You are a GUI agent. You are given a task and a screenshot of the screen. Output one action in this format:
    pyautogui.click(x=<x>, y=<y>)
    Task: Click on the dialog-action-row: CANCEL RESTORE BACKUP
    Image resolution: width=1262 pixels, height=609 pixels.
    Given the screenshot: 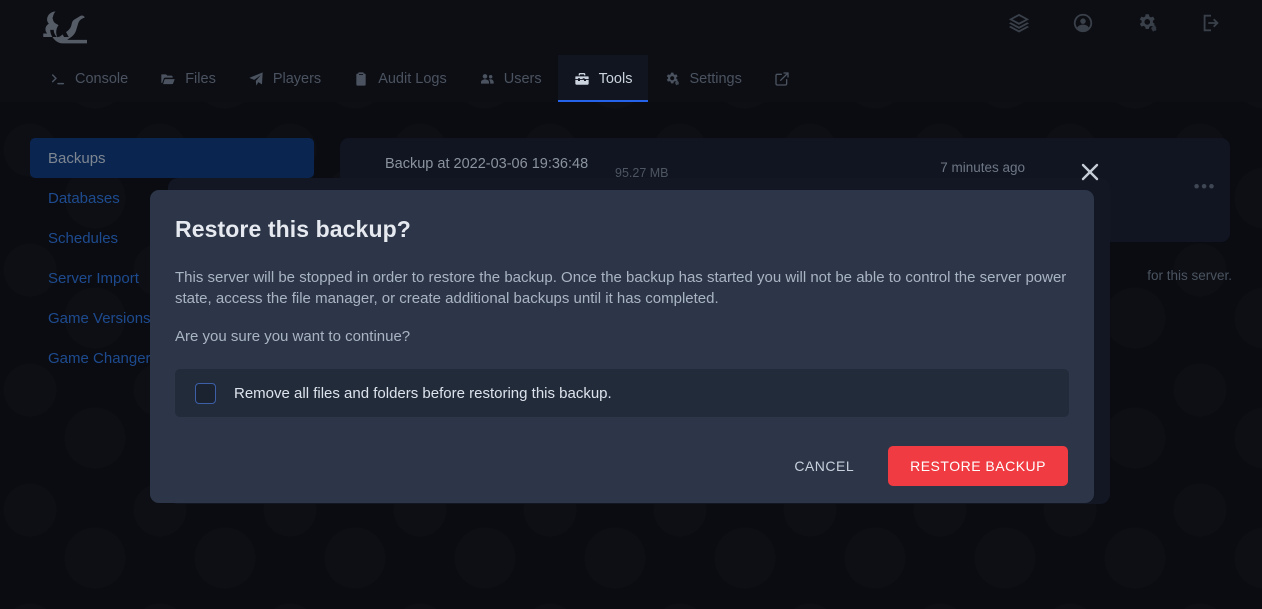 What is the action you would take?
    pyautogui.click(x=622, y=466)
    